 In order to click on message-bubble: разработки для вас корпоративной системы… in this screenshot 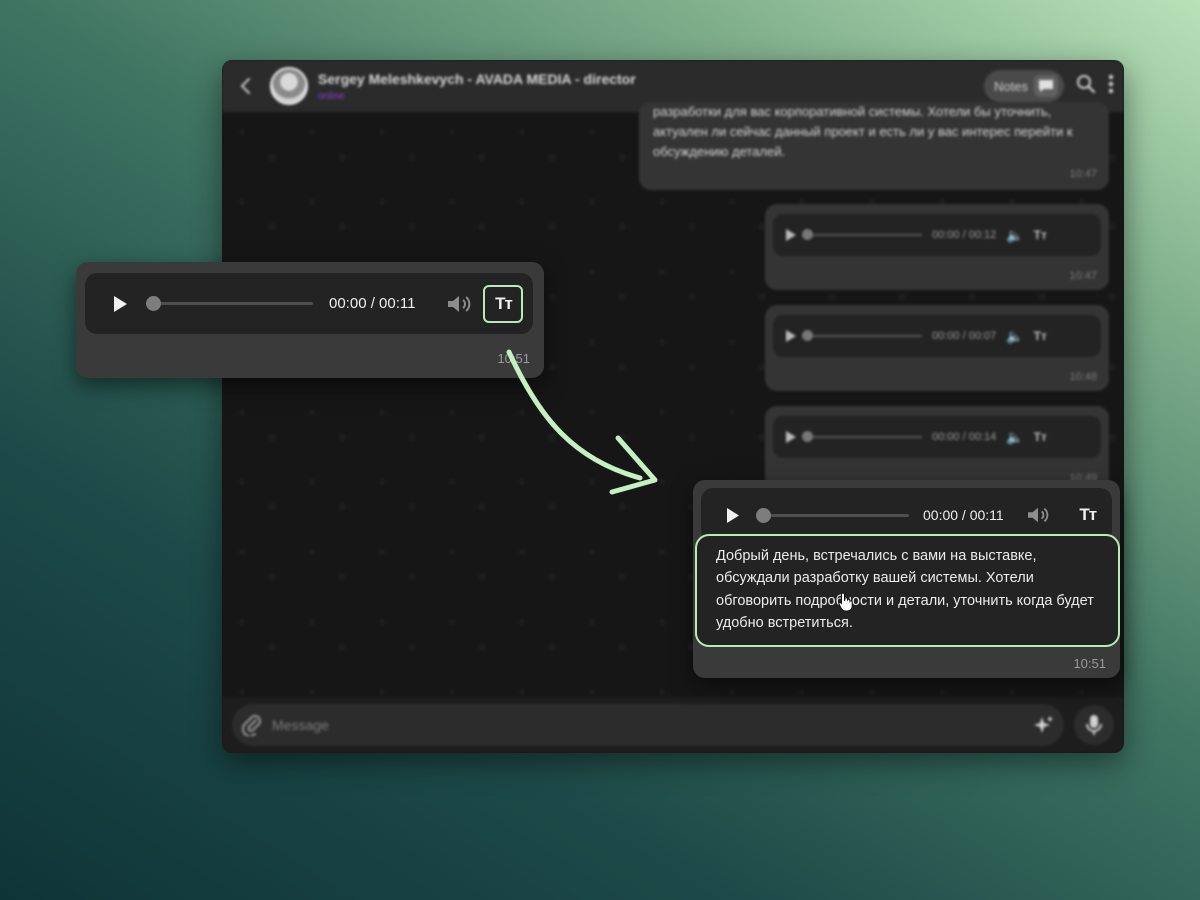, I will do `click(874, 146)`.